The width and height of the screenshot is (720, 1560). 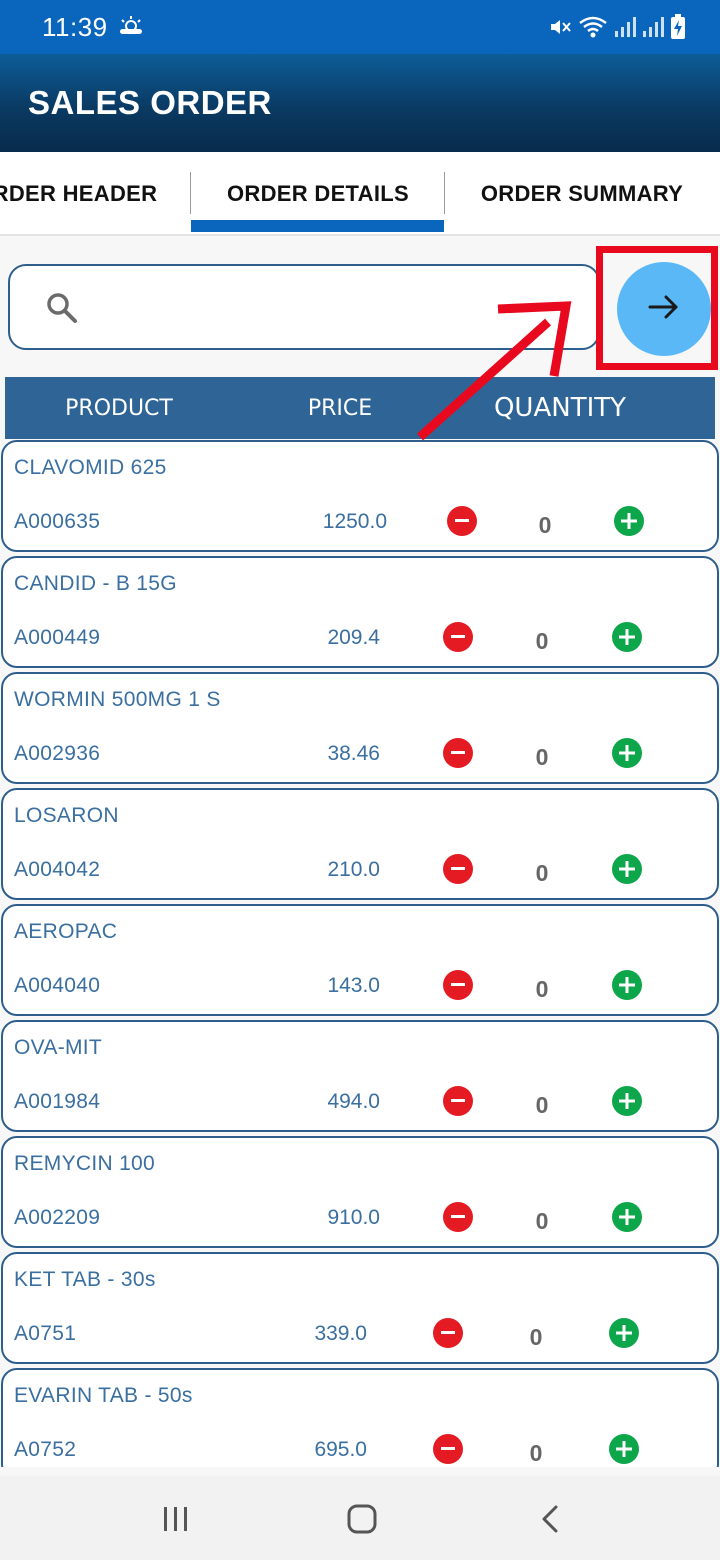 What do you see at coordinates (340, 408) in the screenshot?
I see `column-price: PRICE` at bounding box center [340, 408].